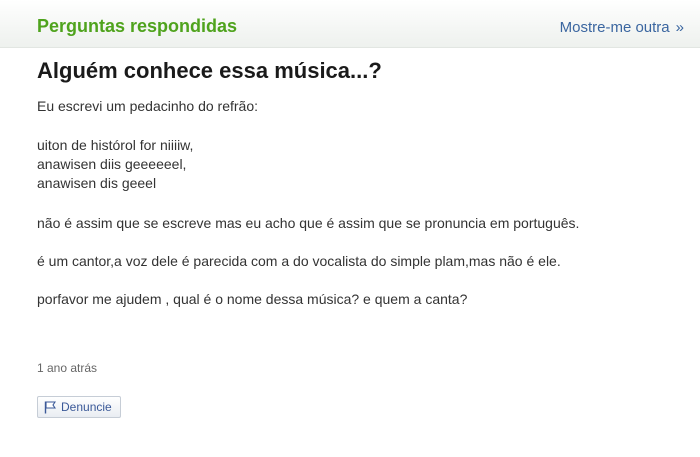  I want to click on question-title: Alguém conhece essa música...?, so click(209, 70).